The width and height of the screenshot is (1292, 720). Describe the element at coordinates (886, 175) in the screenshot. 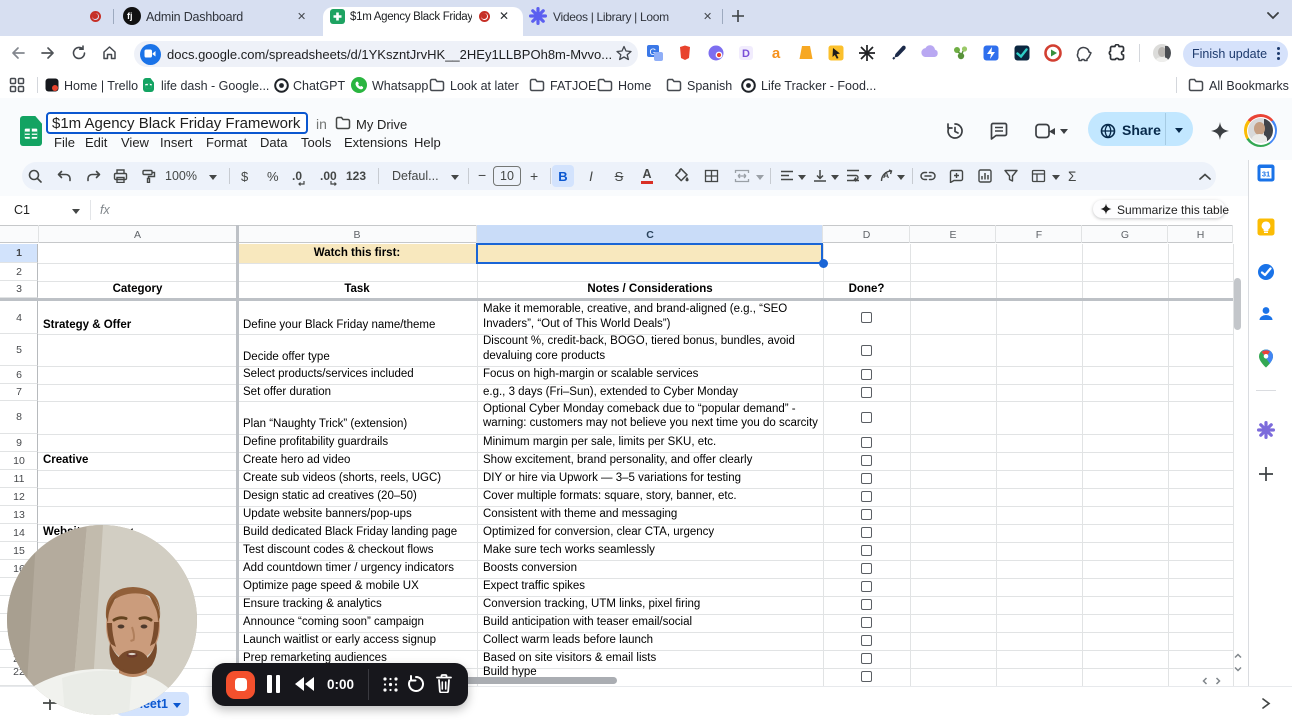

I see `svg-text: A` at that location.